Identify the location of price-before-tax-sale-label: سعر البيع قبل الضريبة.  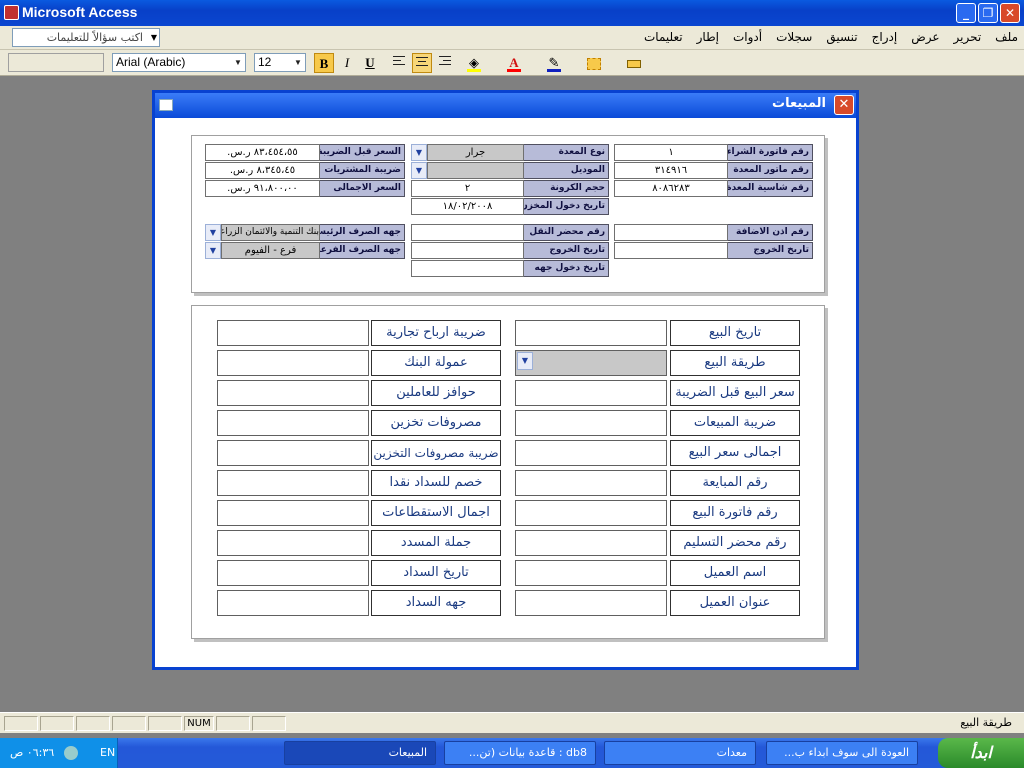
(735, 393).